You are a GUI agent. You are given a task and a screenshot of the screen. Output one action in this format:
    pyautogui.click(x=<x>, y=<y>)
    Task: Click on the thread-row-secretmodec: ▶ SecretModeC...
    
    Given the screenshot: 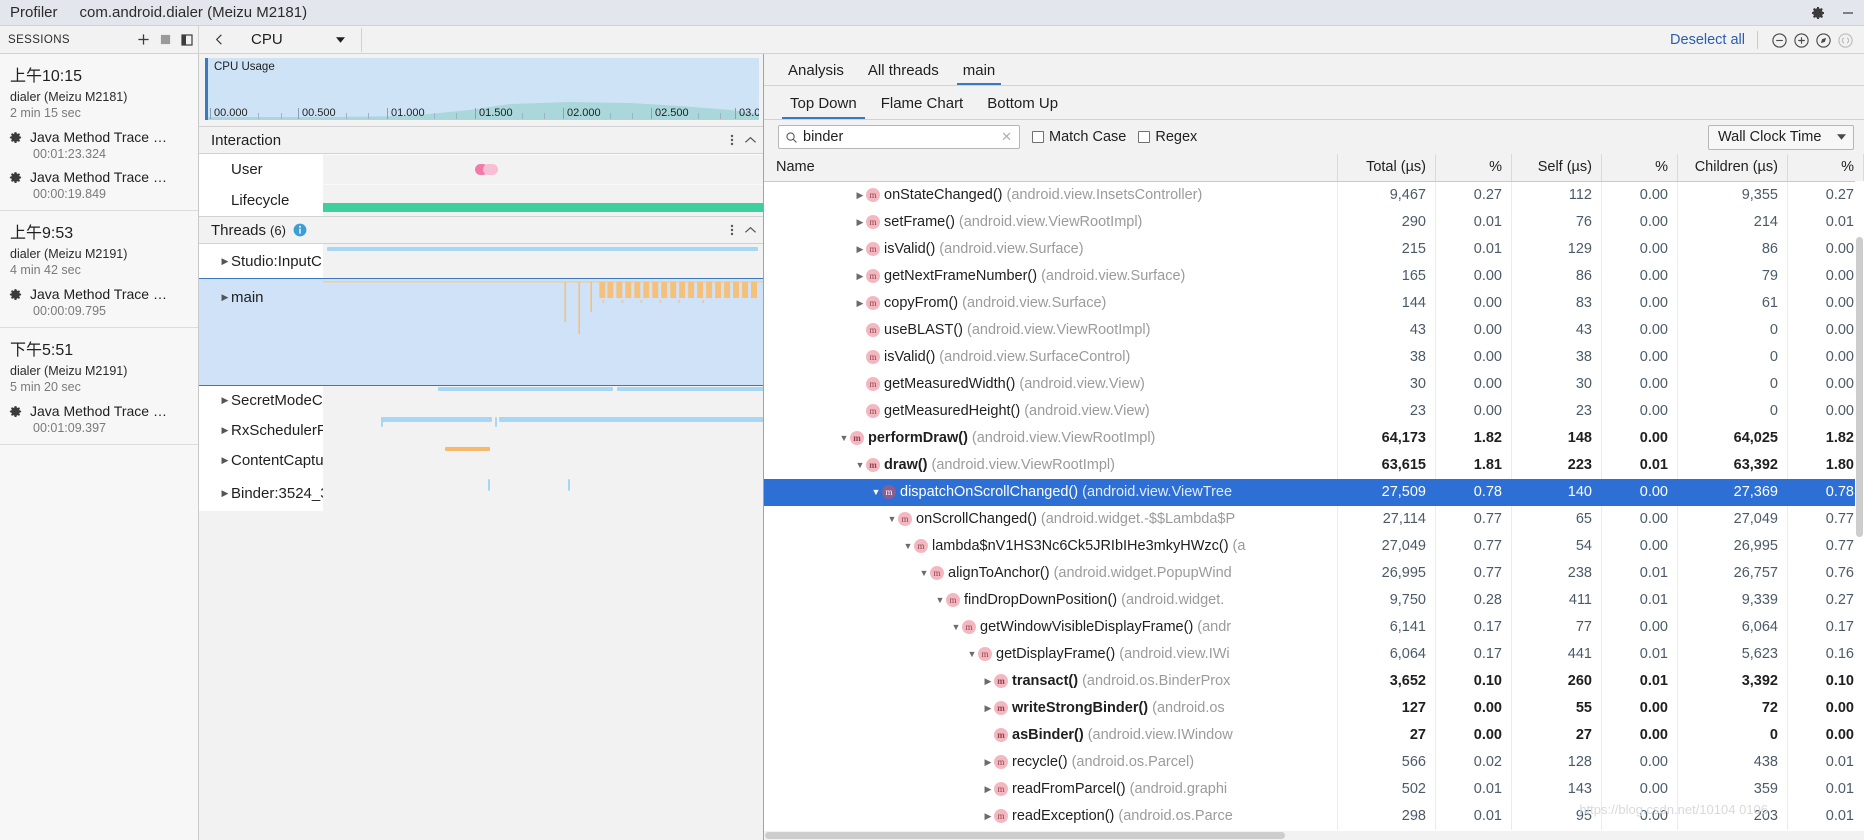 What is the action you would take?
    pyautogui.click(x=481, y=400)
    